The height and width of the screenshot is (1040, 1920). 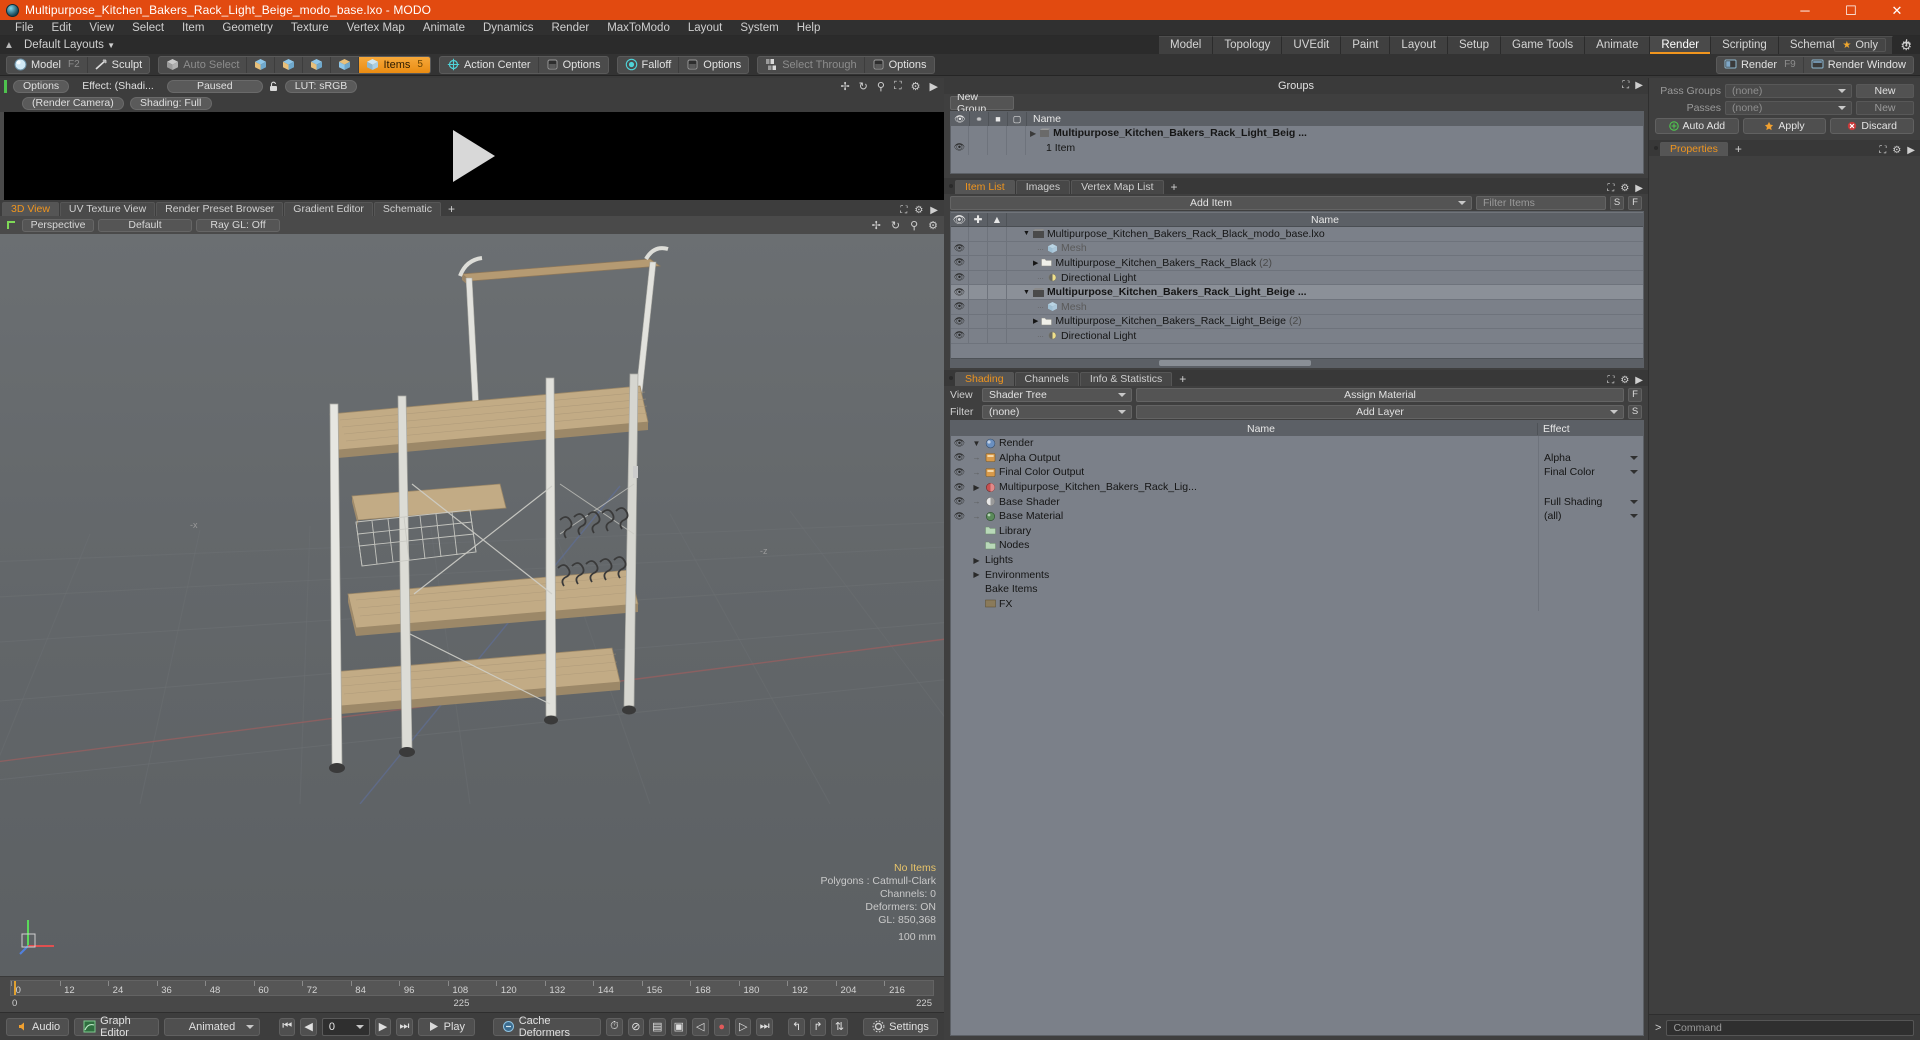 What do you see at coordinates (214, 86) in the screenshot?
I see `render-paused-button: Paused` at bounding box center [214, 86].